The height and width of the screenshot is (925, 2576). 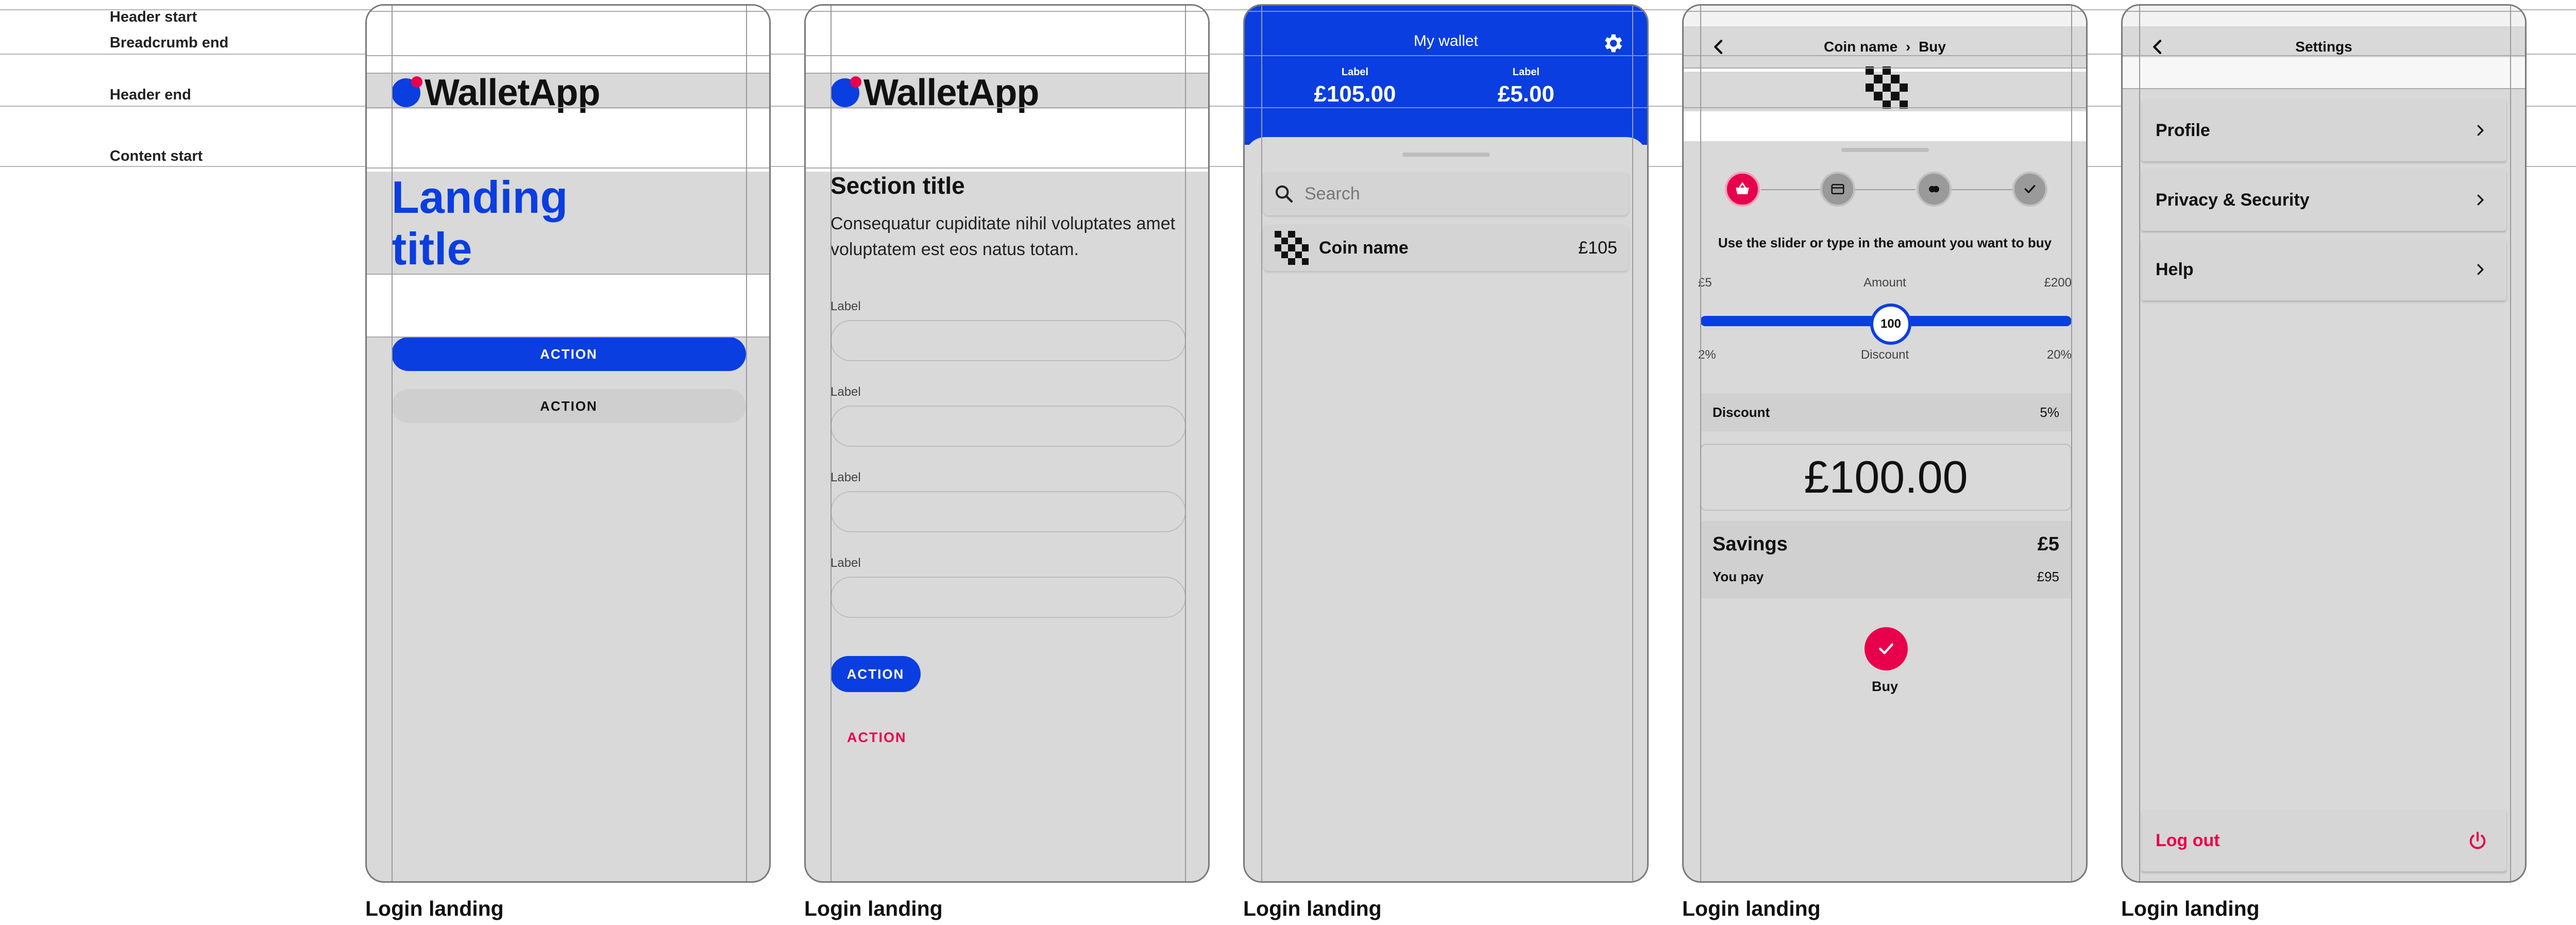 I want to click on settings-item-label: Privacy & Security, so click(x=2233, y=200).